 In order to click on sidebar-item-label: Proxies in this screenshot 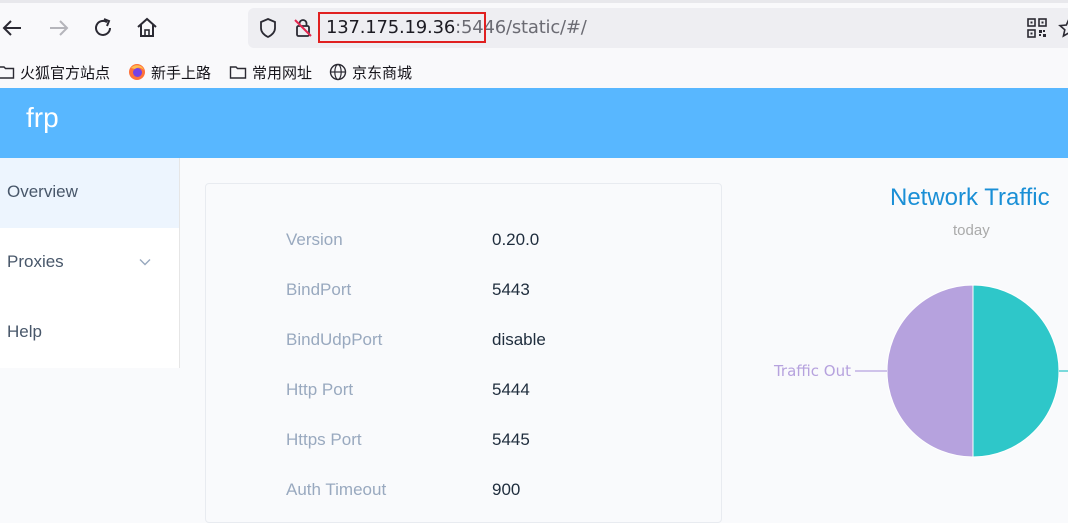, I will do `click(35, 261)`.